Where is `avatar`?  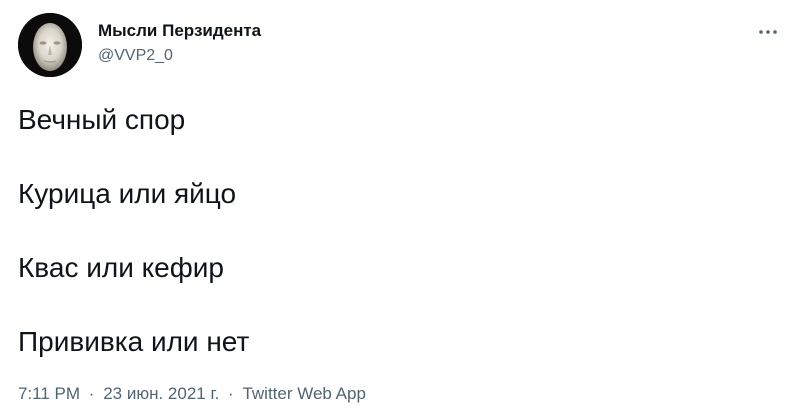
avatar is located at coordinates (50, 45).